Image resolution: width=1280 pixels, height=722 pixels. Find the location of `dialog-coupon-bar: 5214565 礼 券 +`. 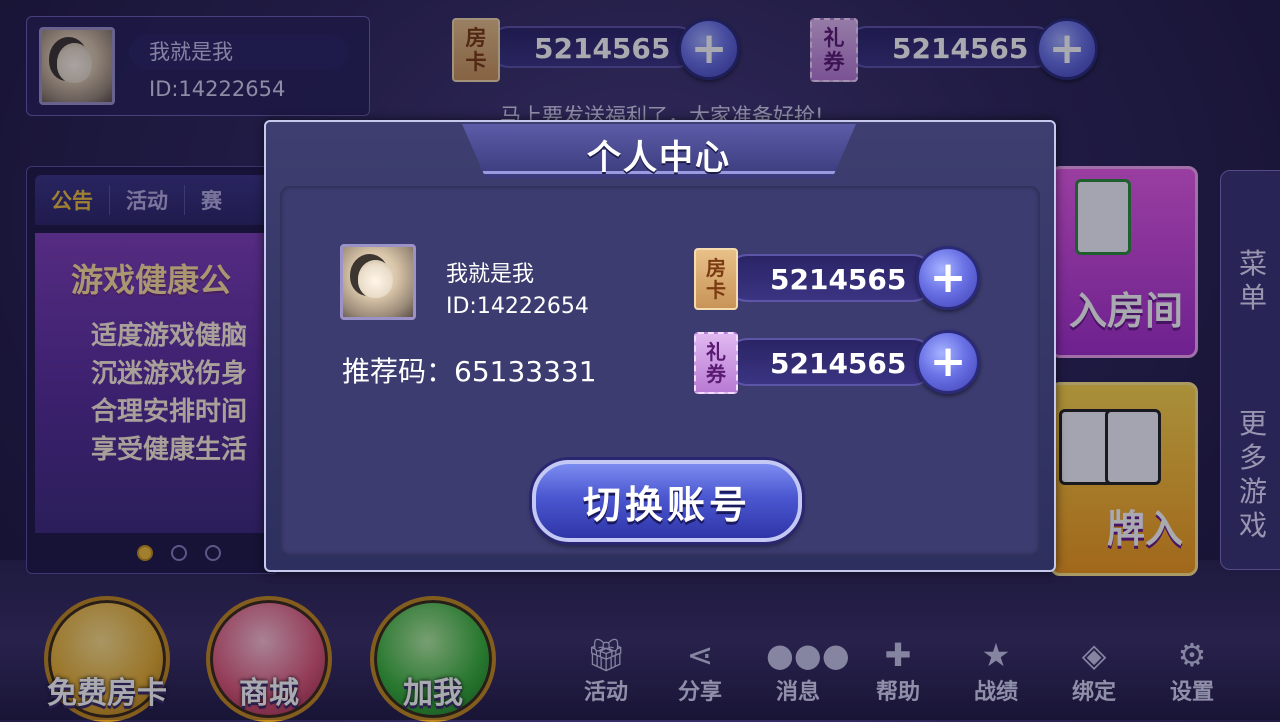

dialog-coupon-bar: 5214565 礼 券 + is located at coordinates (838, 362).